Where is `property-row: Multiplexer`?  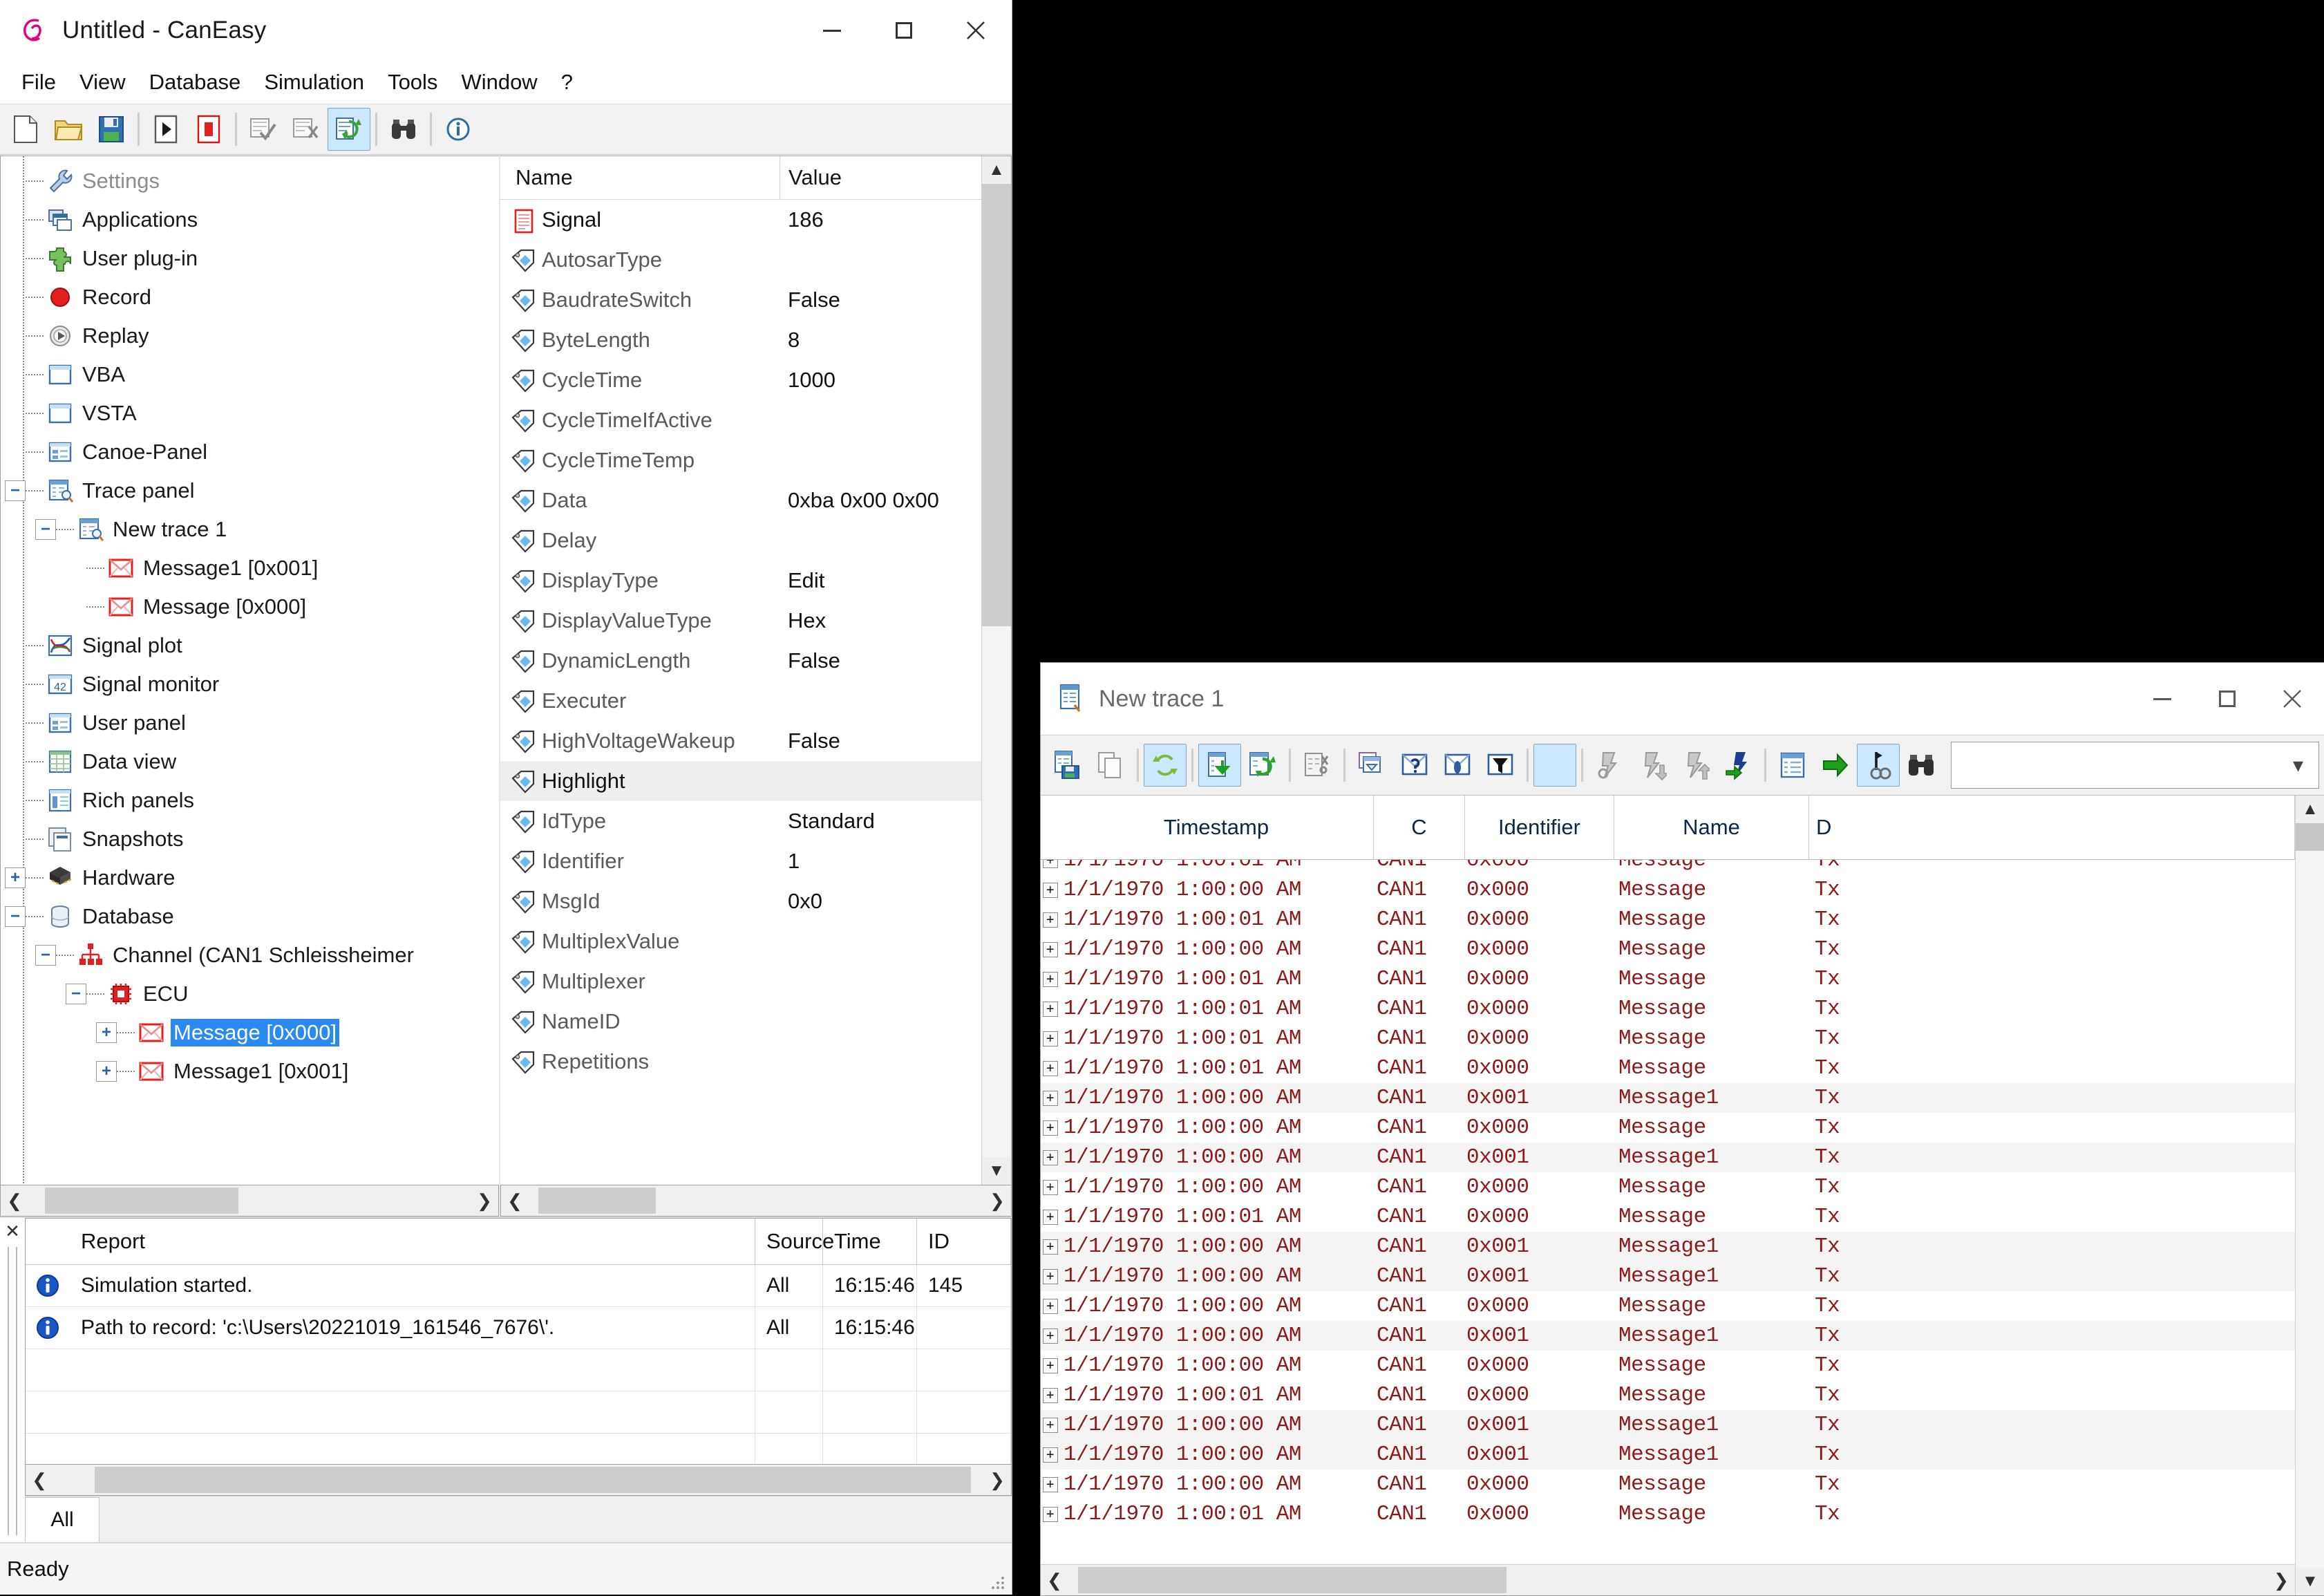
property-row: Multiplexer is located at coordinates (740, 981).